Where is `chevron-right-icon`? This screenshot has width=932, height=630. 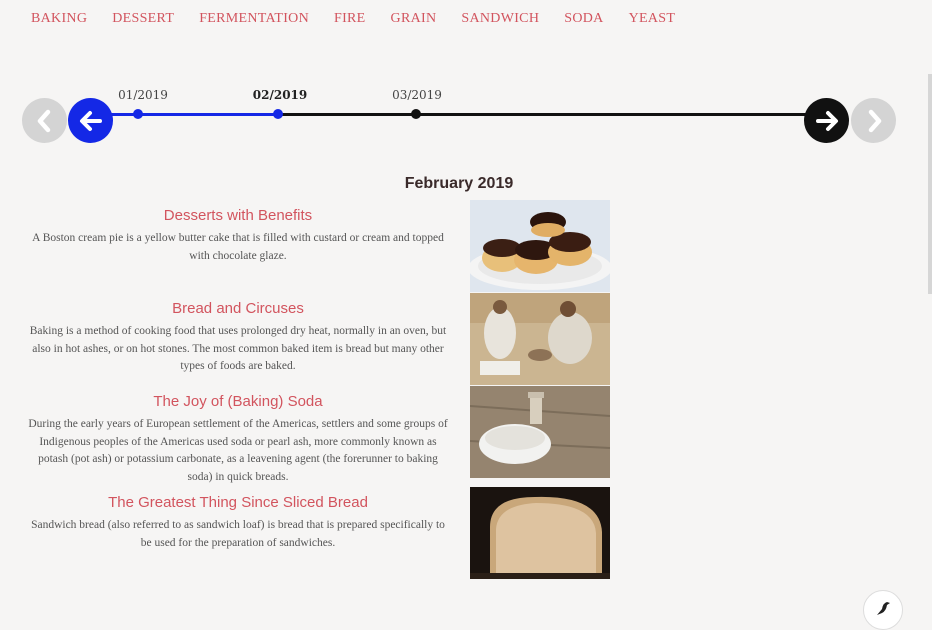 chevron-right-icon is located at coordinates (874, 120).